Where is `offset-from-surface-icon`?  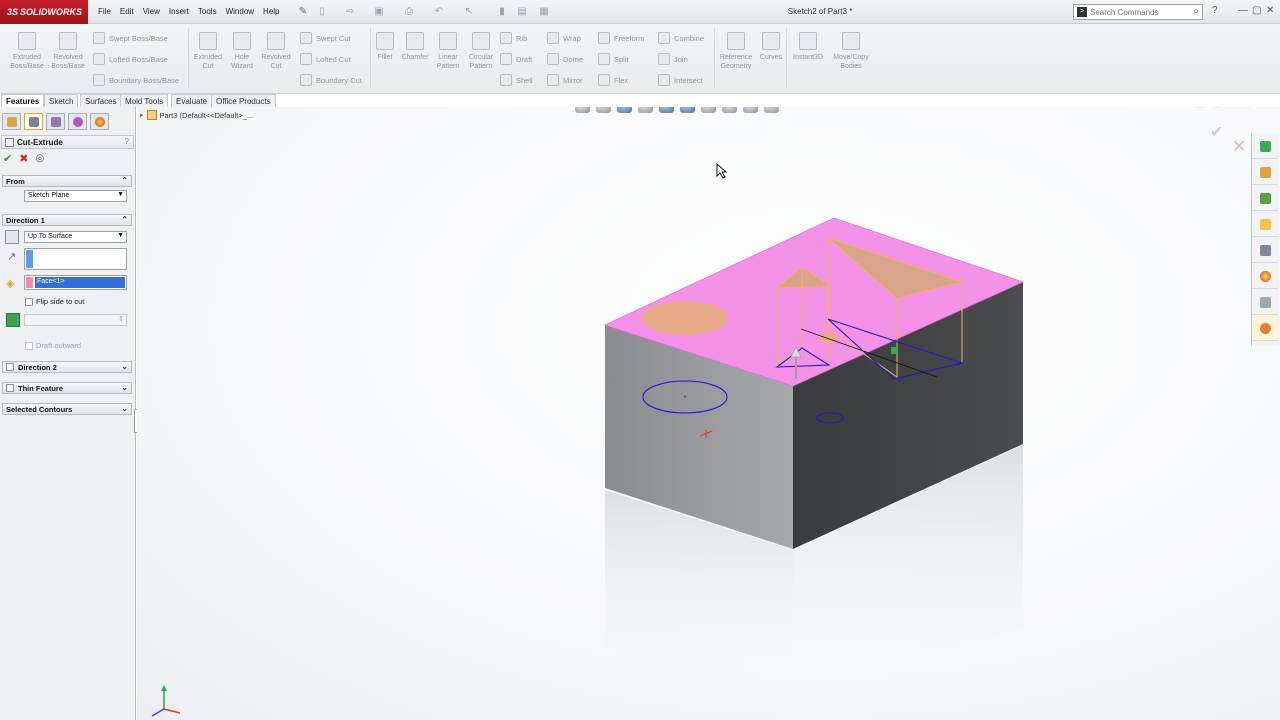 offset-from-surface-icon is located at coordinates (13, 320).